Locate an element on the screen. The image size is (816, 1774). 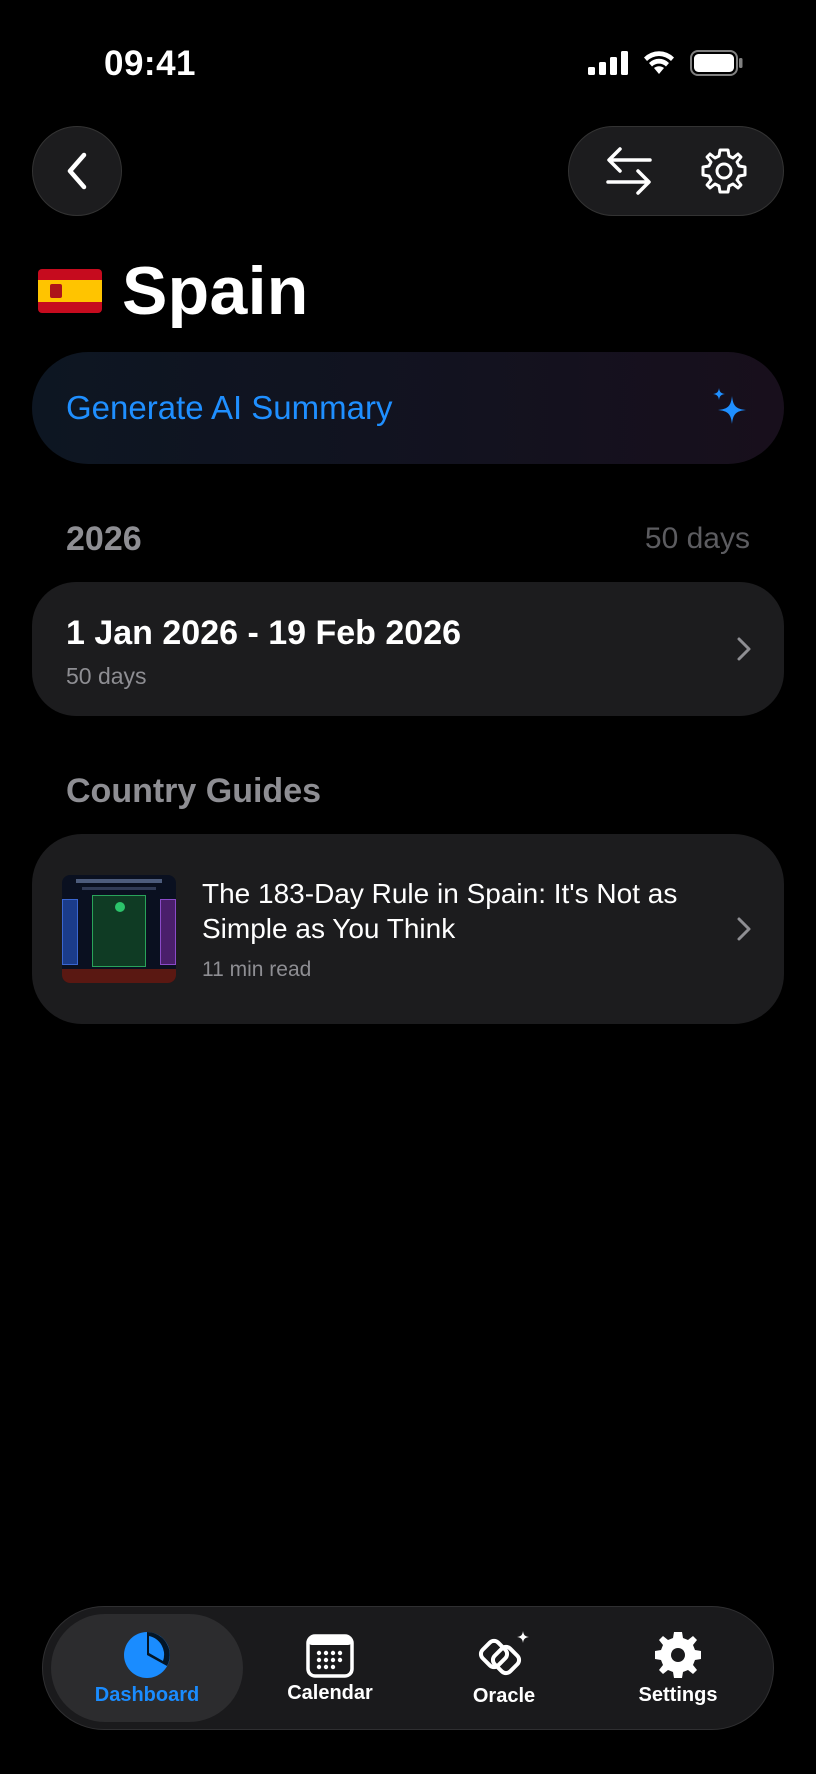
title-row: Spain is located at coordinates (173, 291).